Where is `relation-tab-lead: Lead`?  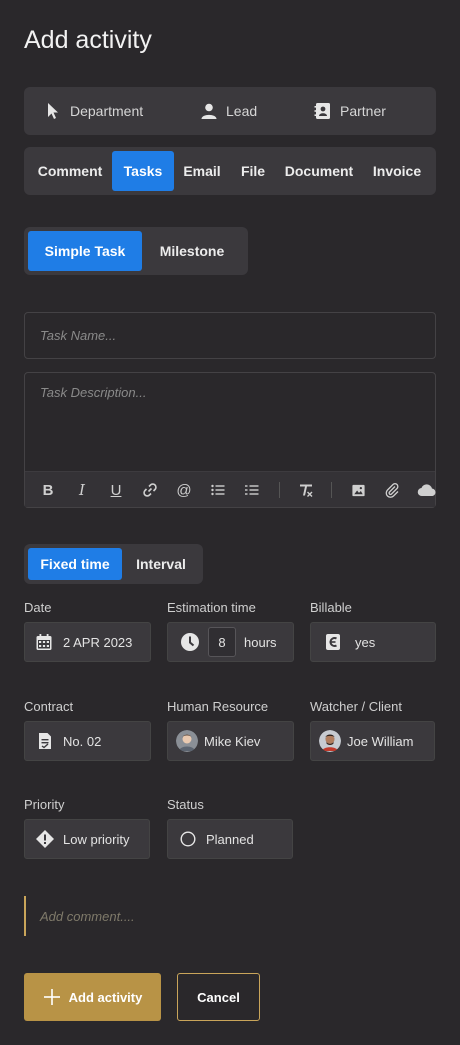 relation-tab-lead: Lead is located at coordinates (228, 111).